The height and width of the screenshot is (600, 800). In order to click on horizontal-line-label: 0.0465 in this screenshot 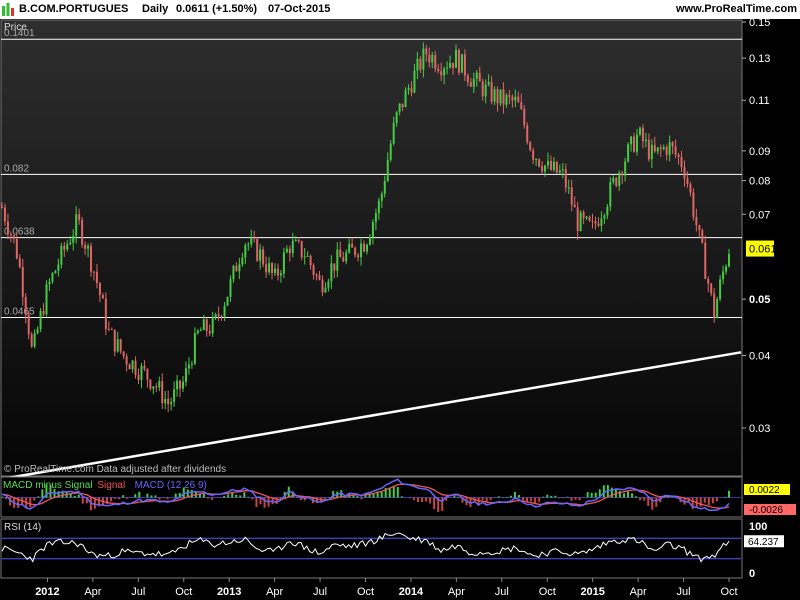, I will do `click(19, 311)`.